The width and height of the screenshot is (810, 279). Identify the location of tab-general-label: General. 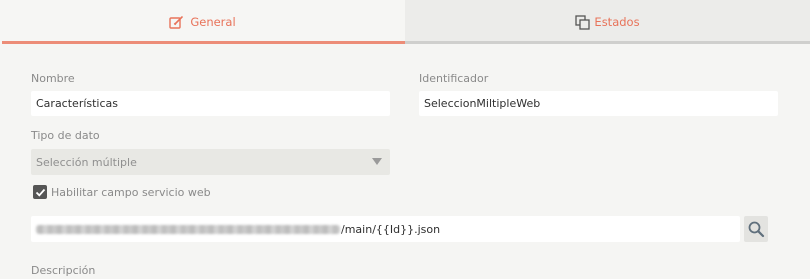
(213, 22).